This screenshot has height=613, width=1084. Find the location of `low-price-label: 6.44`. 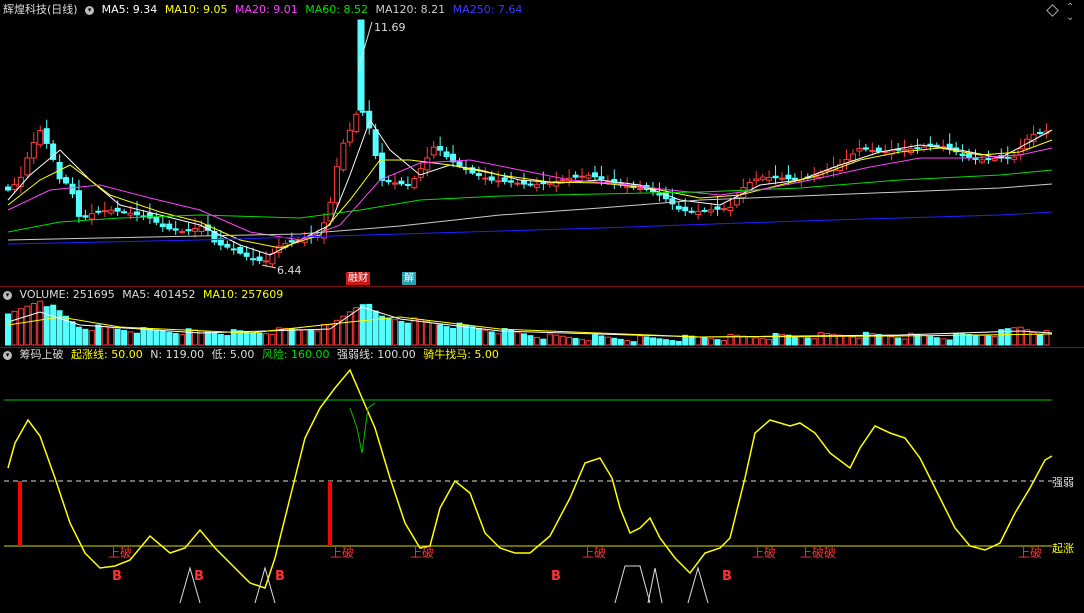

low-price-label: 6.44 is located at coordinates (289, 270).